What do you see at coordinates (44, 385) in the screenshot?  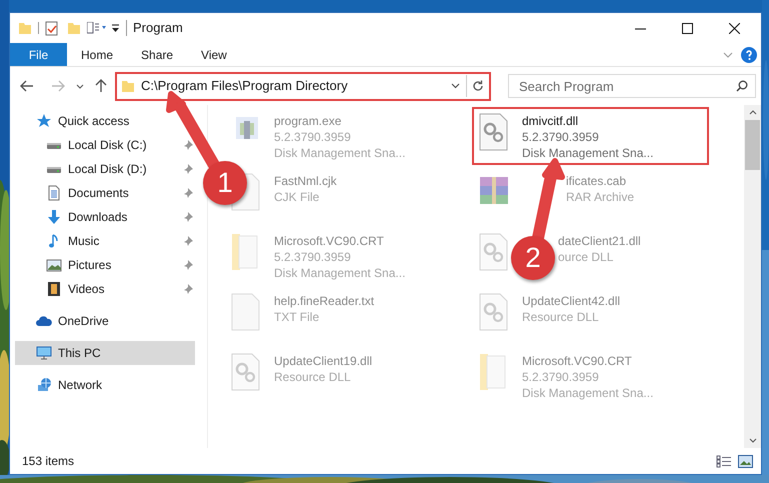 I see `network-icon` at bounding box center [44, 385].